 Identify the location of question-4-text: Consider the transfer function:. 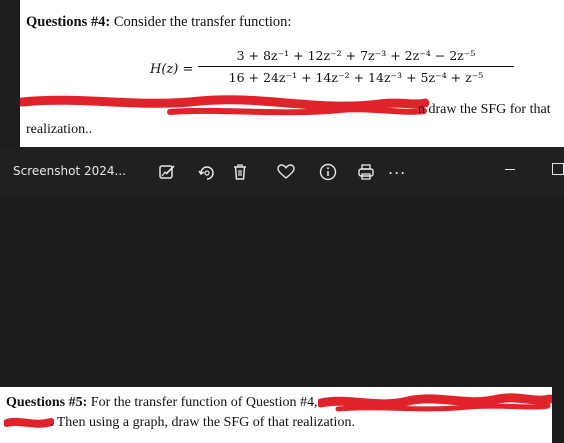
(202, 22).